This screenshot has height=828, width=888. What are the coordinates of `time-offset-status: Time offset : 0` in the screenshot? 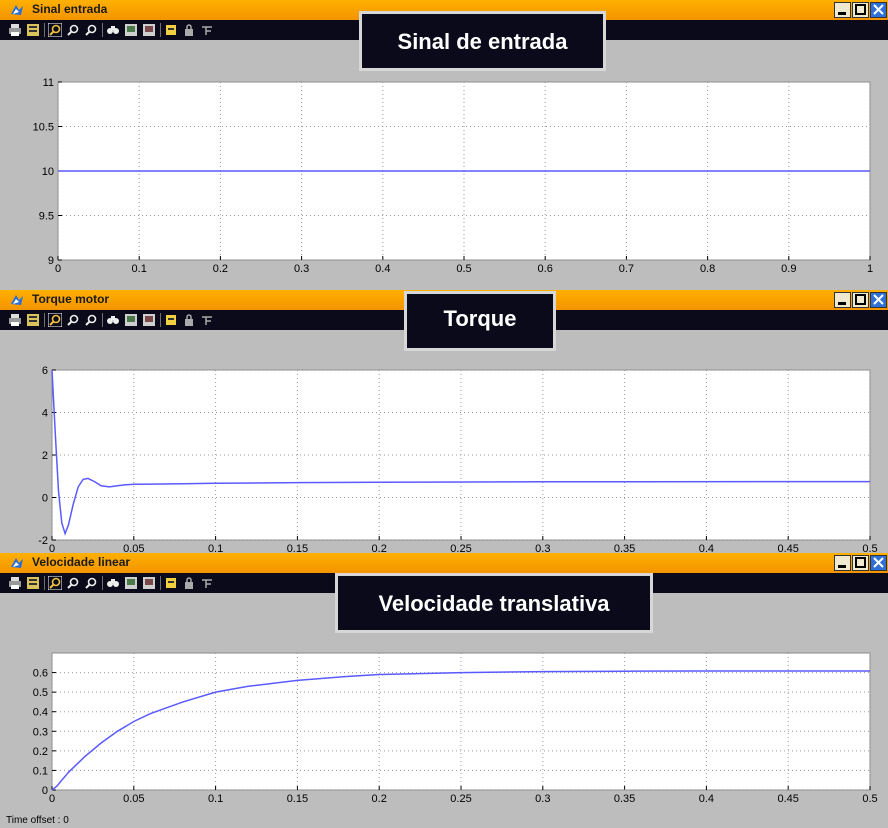 It's located at (37, 820).